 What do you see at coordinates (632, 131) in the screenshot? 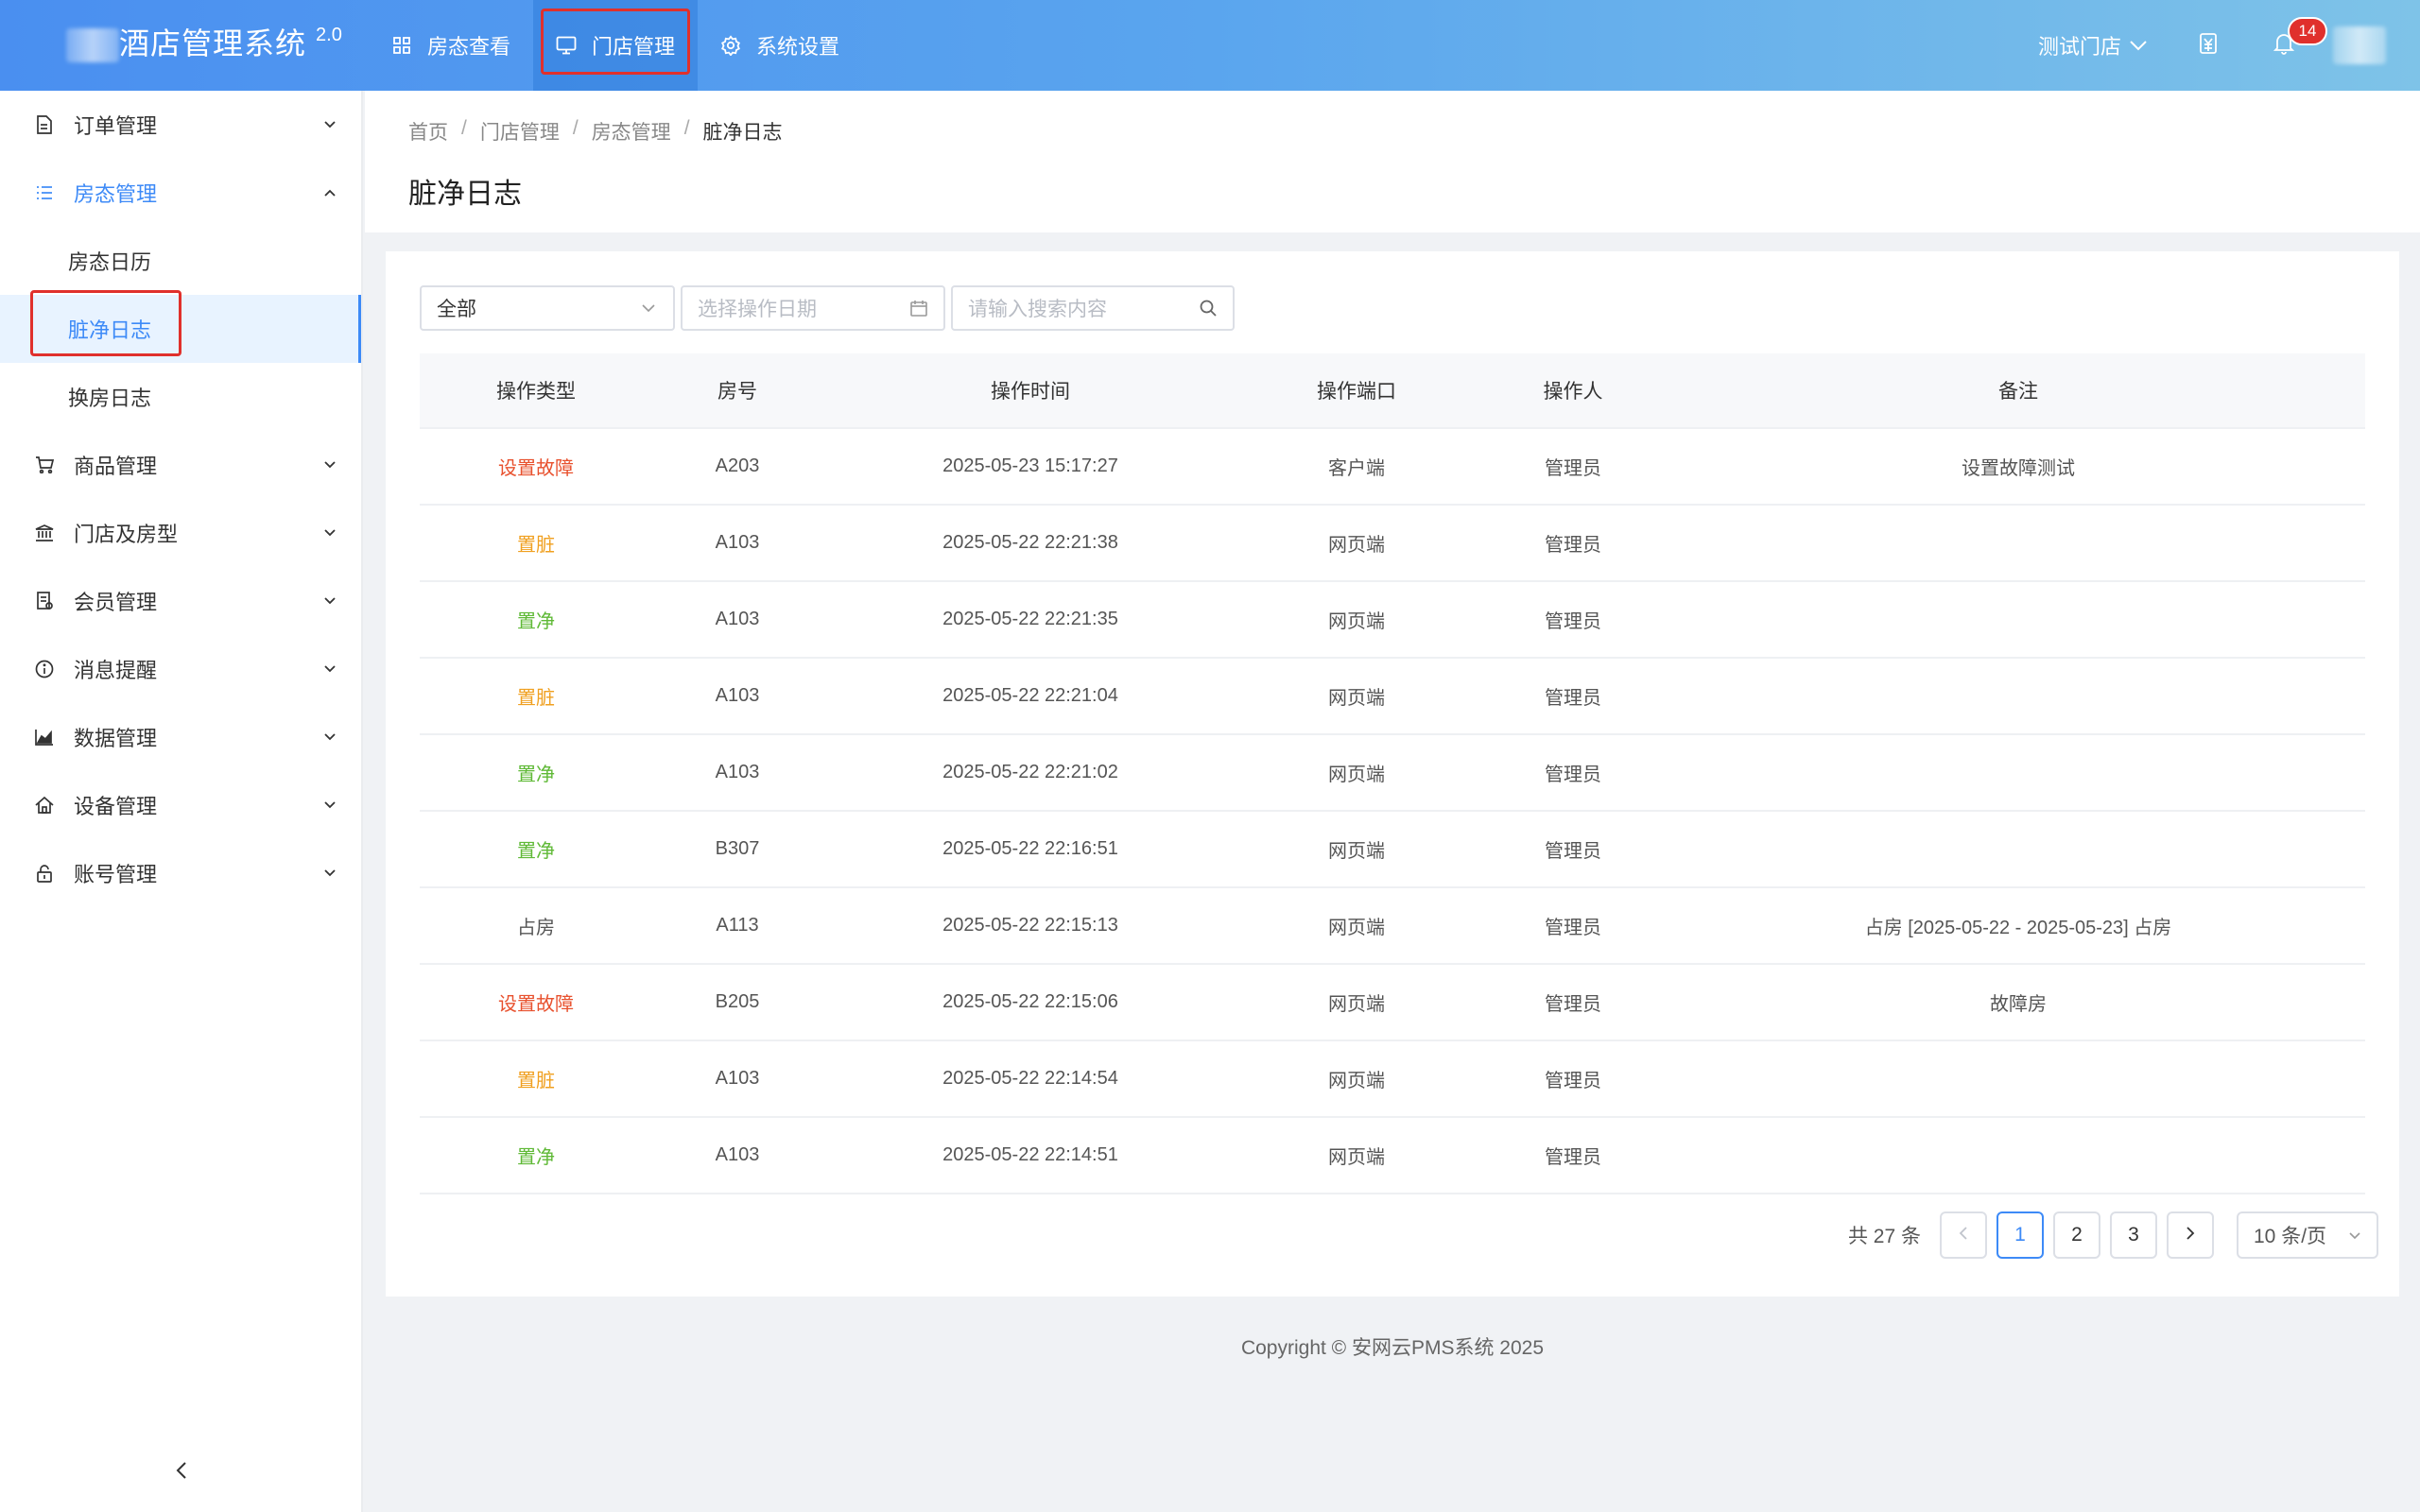
I see `breadcrumb-room-status: 房态管理` at bounding box center [632, 131].